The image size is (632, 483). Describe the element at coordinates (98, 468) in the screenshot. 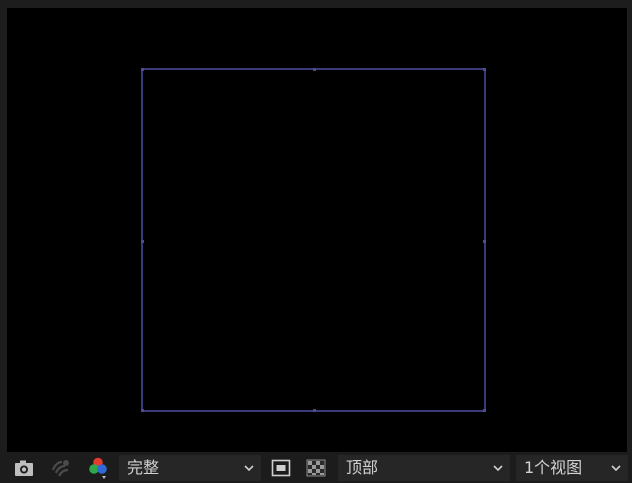

I see `rgb-channels-icon` at that location.